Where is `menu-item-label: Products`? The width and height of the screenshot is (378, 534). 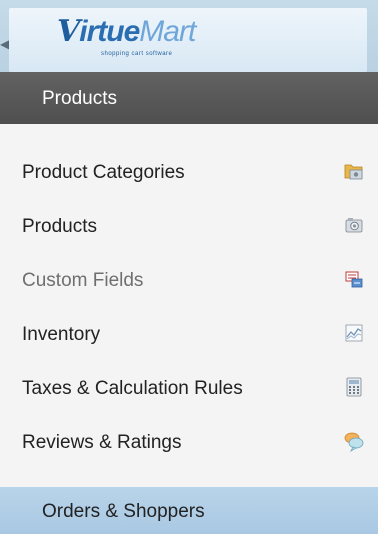
menu-item-label: Products is located at coordinates (59, 226).